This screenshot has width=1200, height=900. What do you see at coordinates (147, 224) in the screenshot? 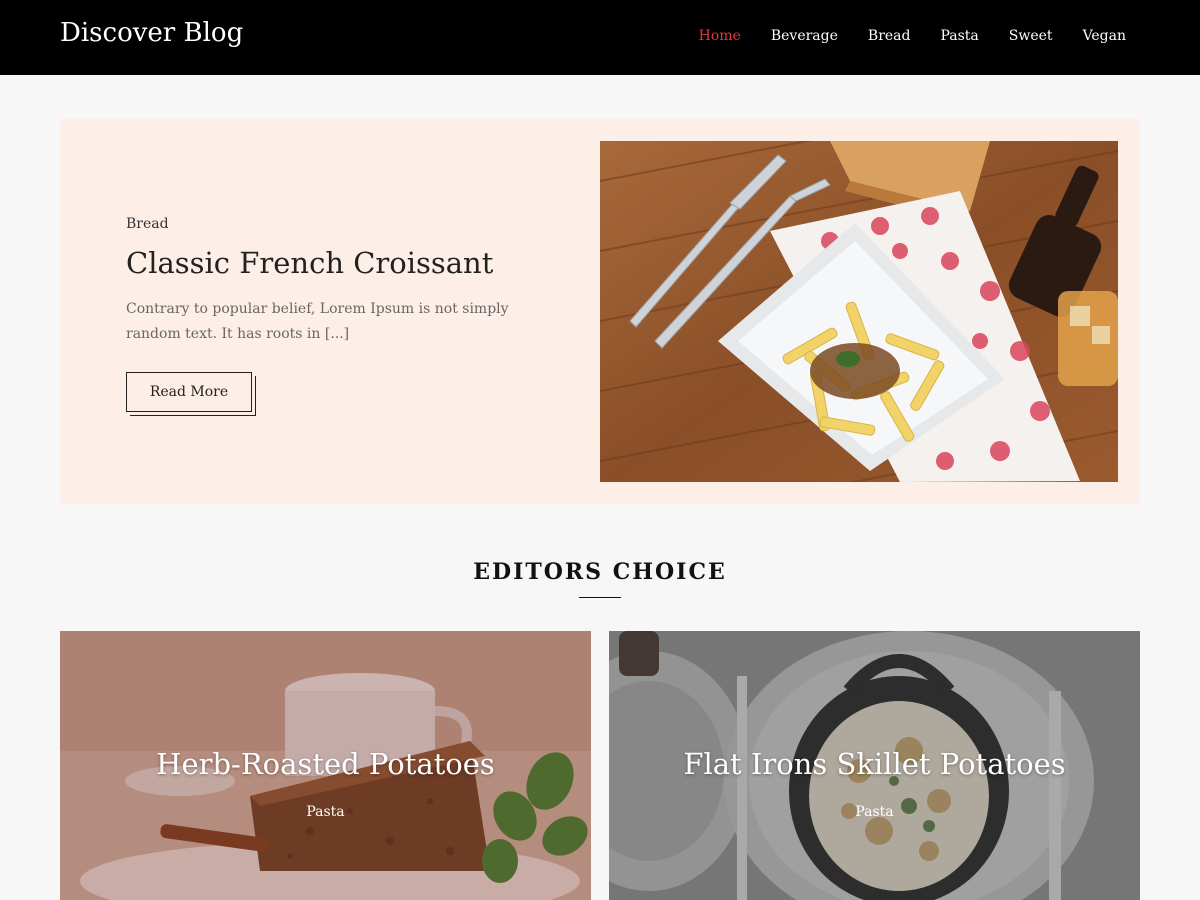
I see `featured-post-category: Bread` at bounding box center [147, 224].